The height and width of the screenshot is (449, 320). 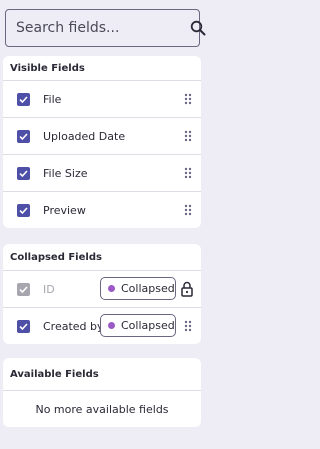 I want to click on visible-fields-title: Visible Fields, so click(x=47, y=68).